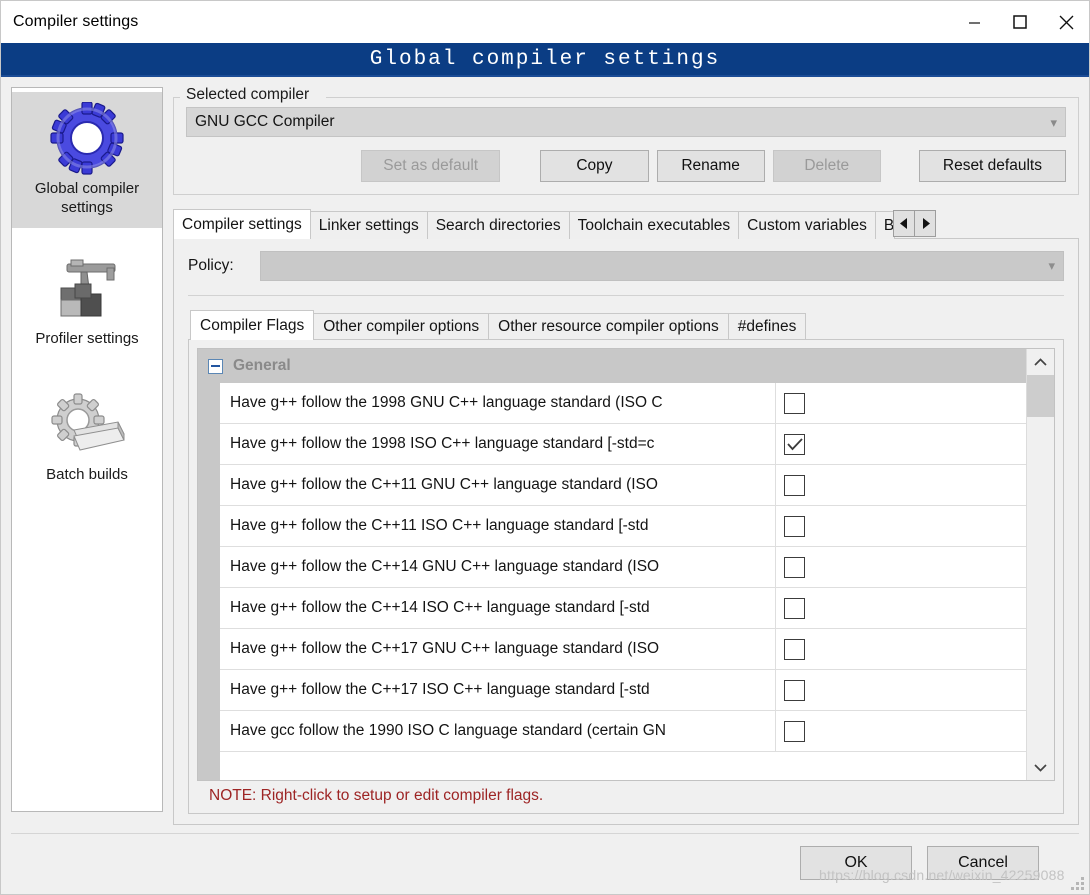 This screenshot has height=895, width=1090. Describe the element at coordinates (76, 21) in the screenshot. I see `window-title: Compiler settings` at that location.